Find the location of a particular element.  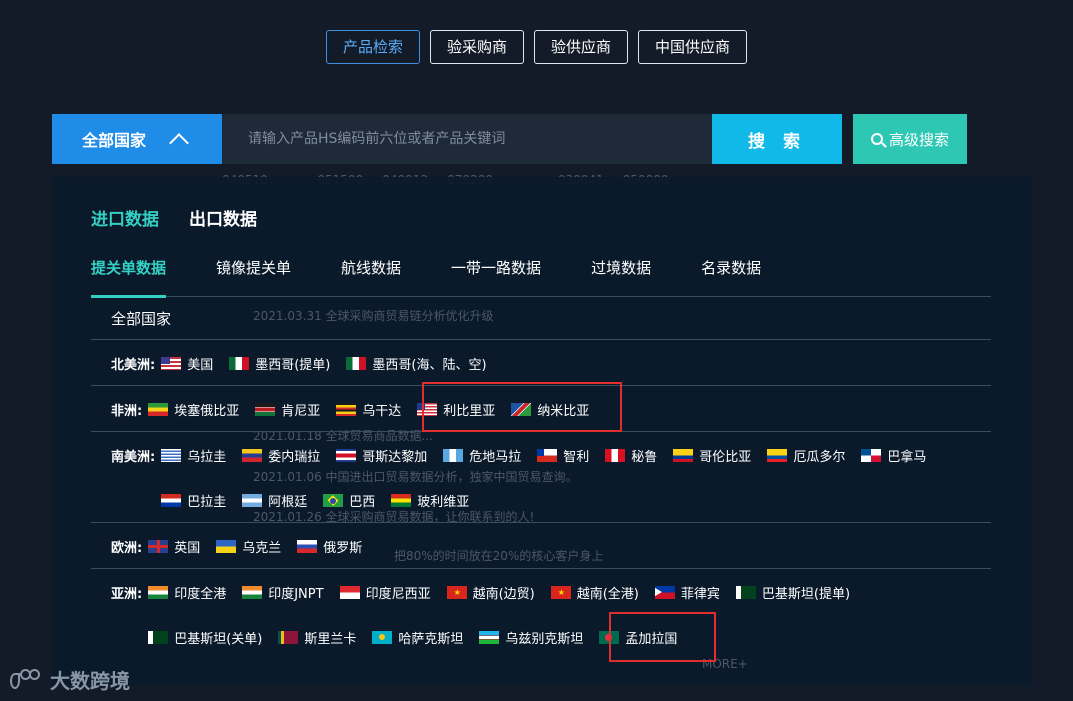

india-flag-icon is located at coordinates (158, 592).